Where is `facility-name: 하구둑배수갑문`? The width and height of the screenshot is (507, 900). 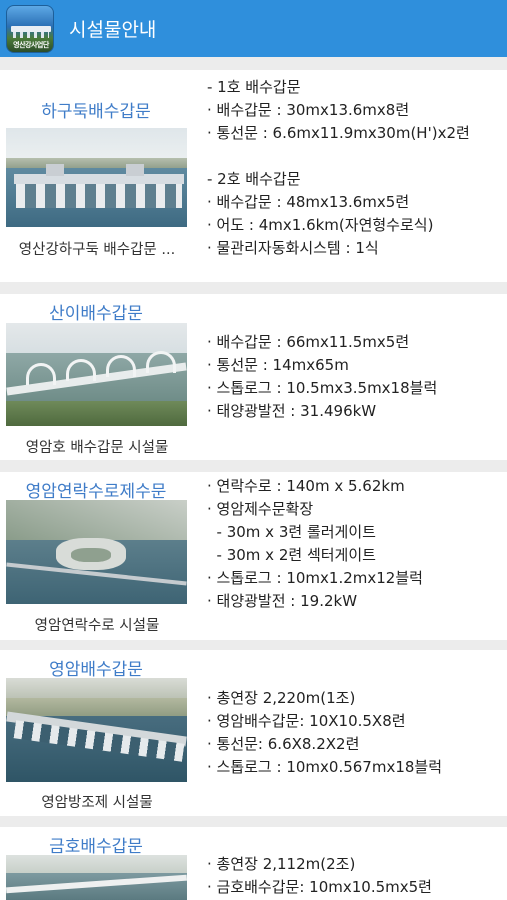 facility-name: 하구둑배수갑문 is located at coordinates (96, 112).